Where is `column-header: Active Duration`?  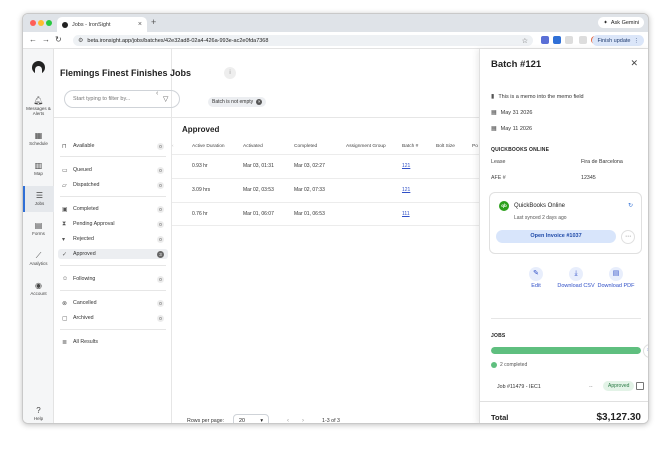
column-header: Active Duration is located at coordinates (208, 146).